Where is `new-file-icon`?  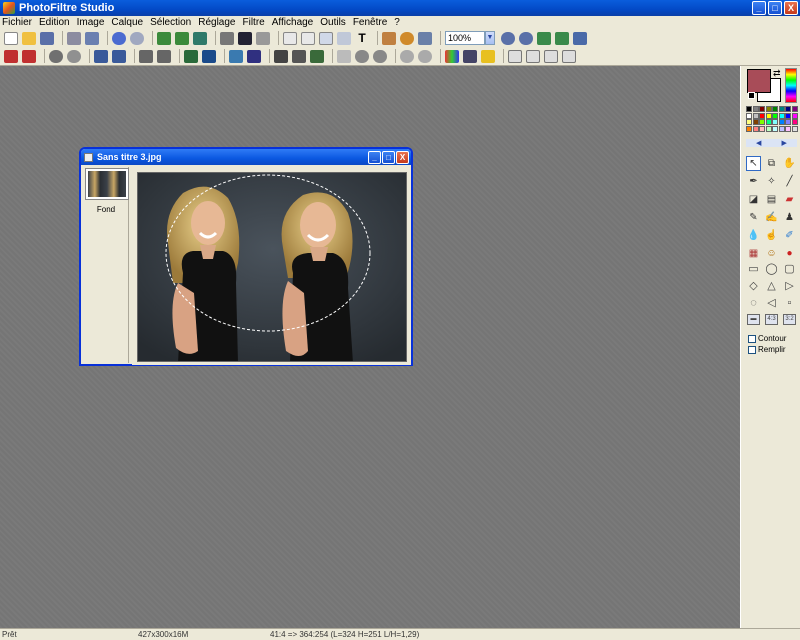
new-file-icon is located at coordinates (11, 38).